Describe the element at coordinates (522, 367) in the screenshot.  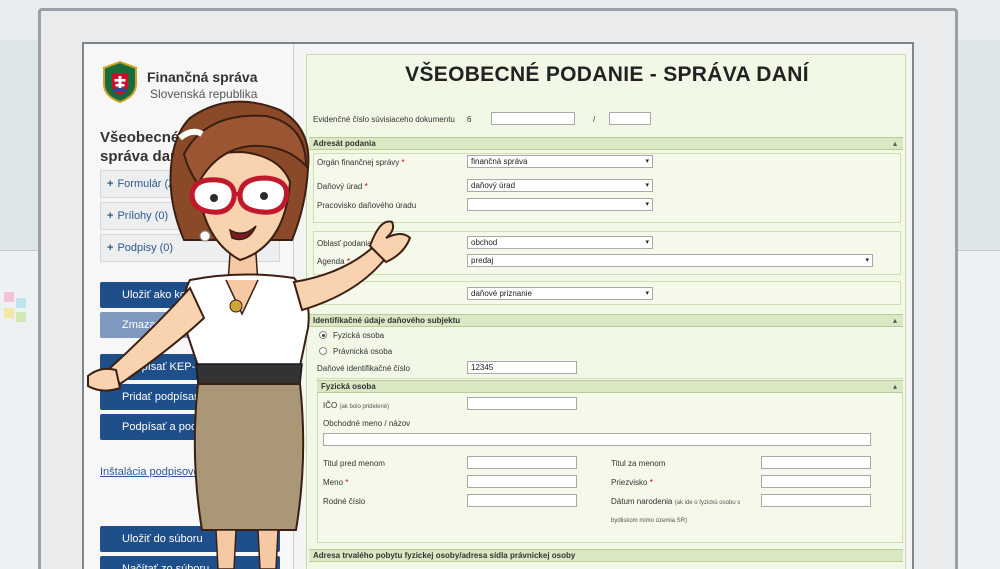
I see `dic-input: 12345` at that location.